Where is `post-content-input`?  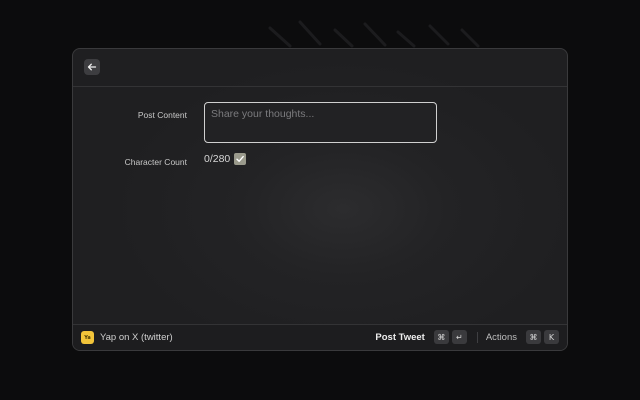 post-content-input is located at coordinates (320, 122).